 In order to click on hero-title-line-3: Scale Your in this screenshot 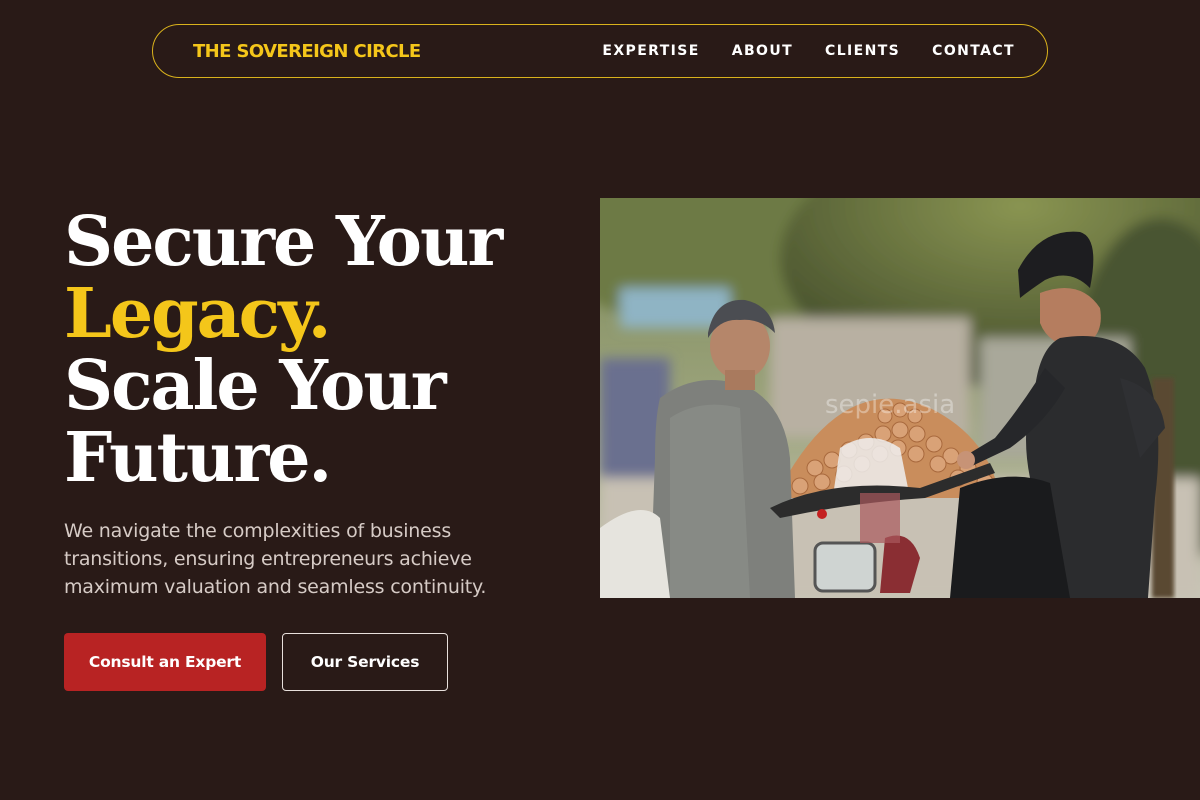, I will do `click(255, 386)`.